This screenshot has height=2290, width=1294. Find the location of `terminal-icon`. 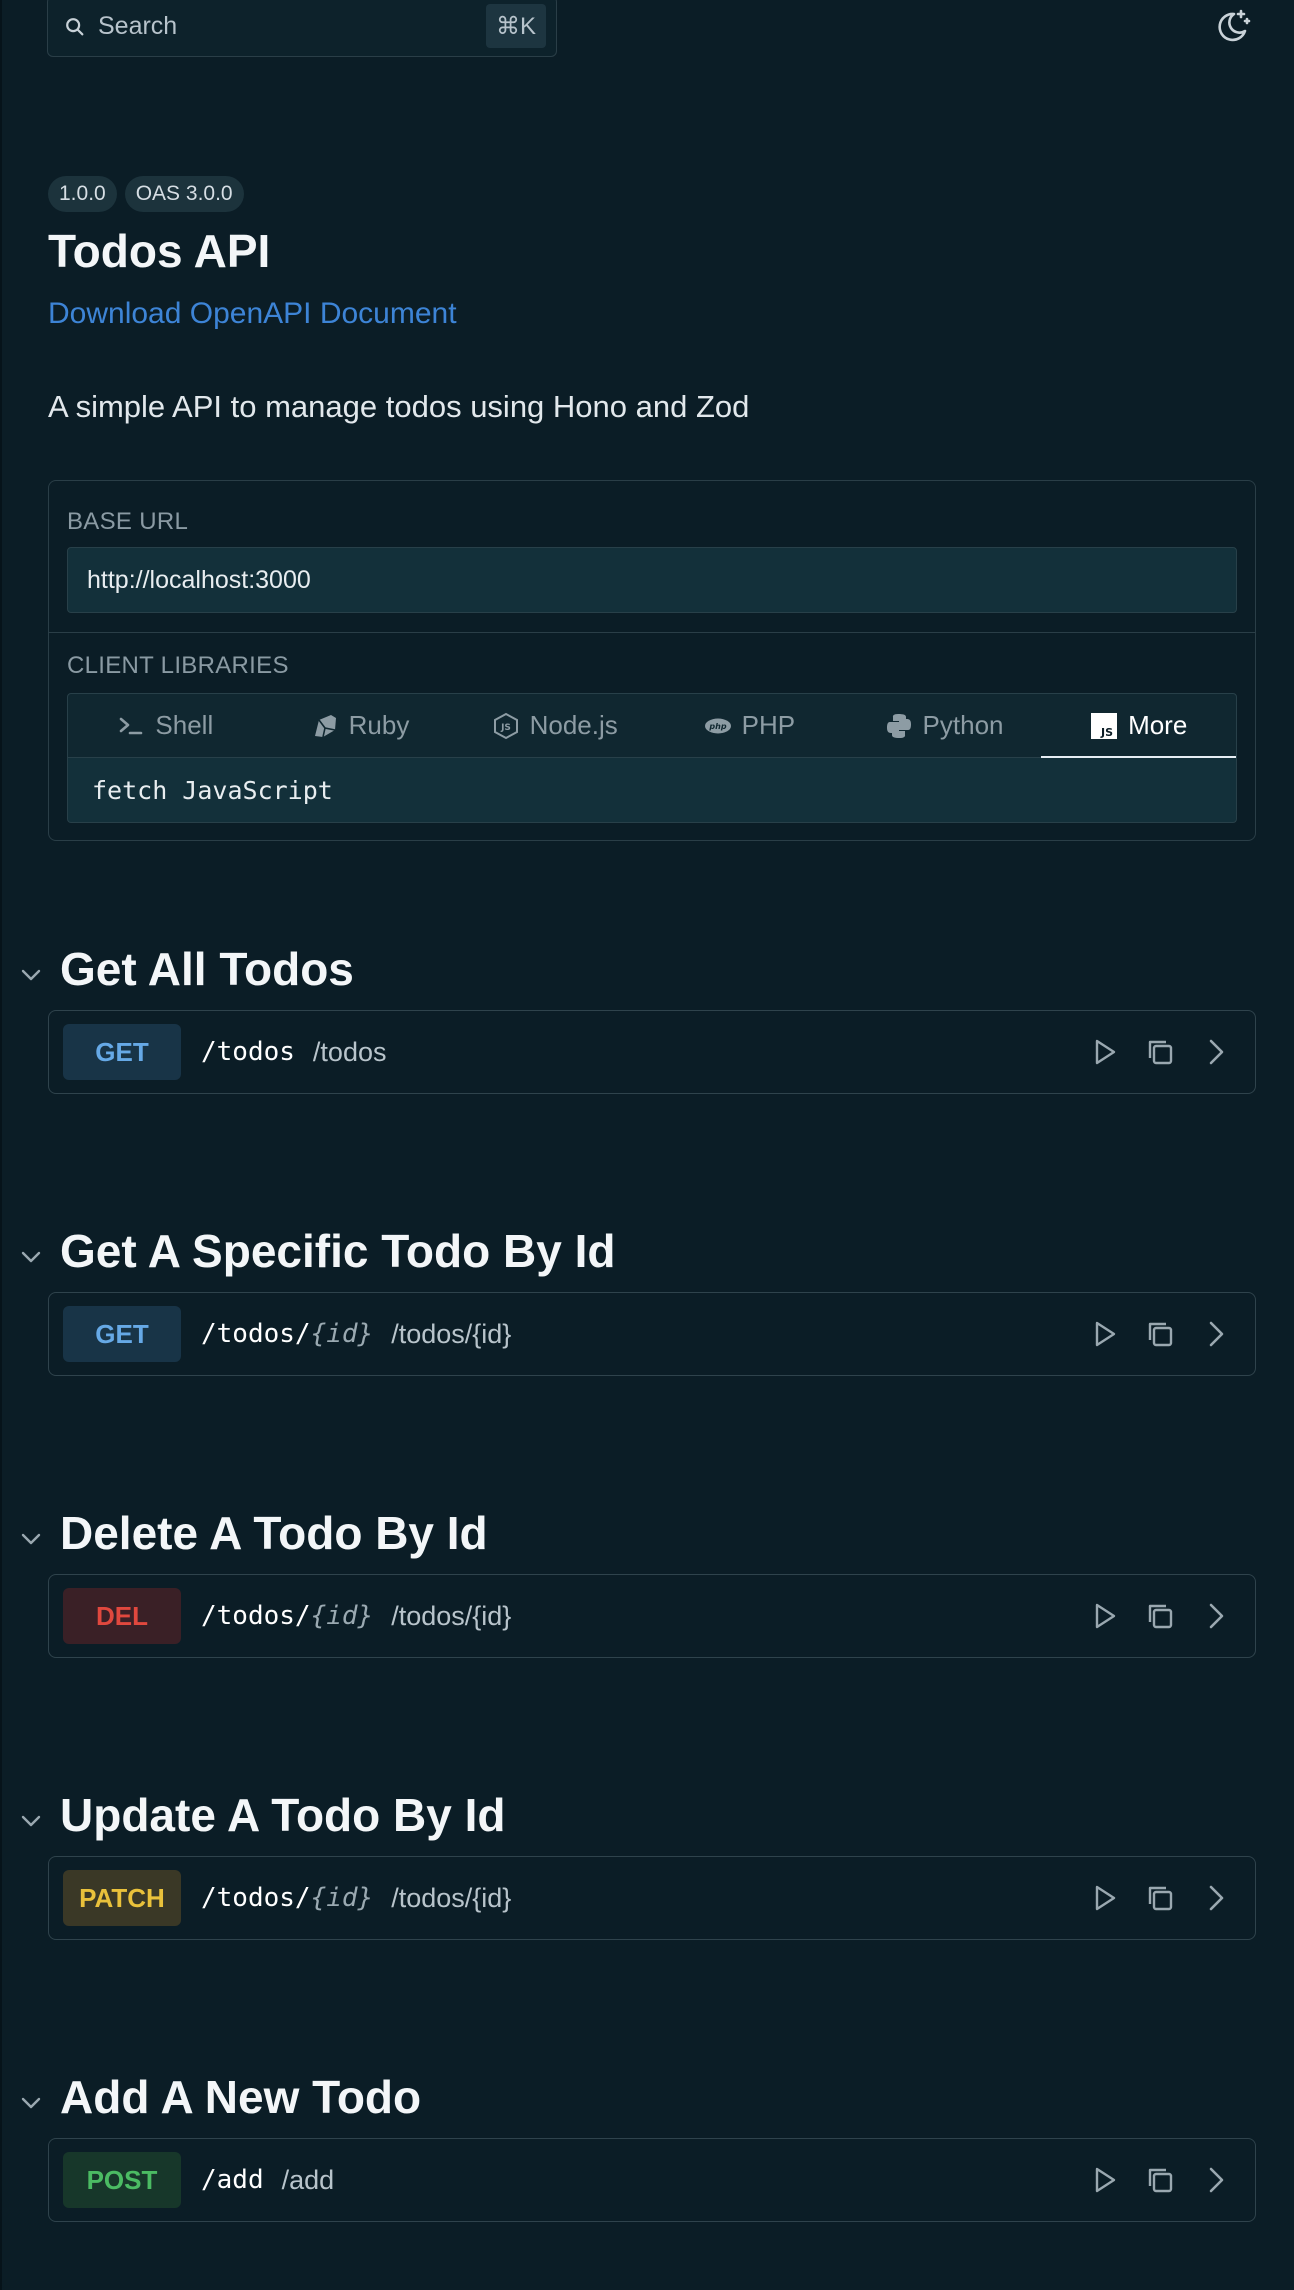

terminal-icon is located at coordinates (131, 726).